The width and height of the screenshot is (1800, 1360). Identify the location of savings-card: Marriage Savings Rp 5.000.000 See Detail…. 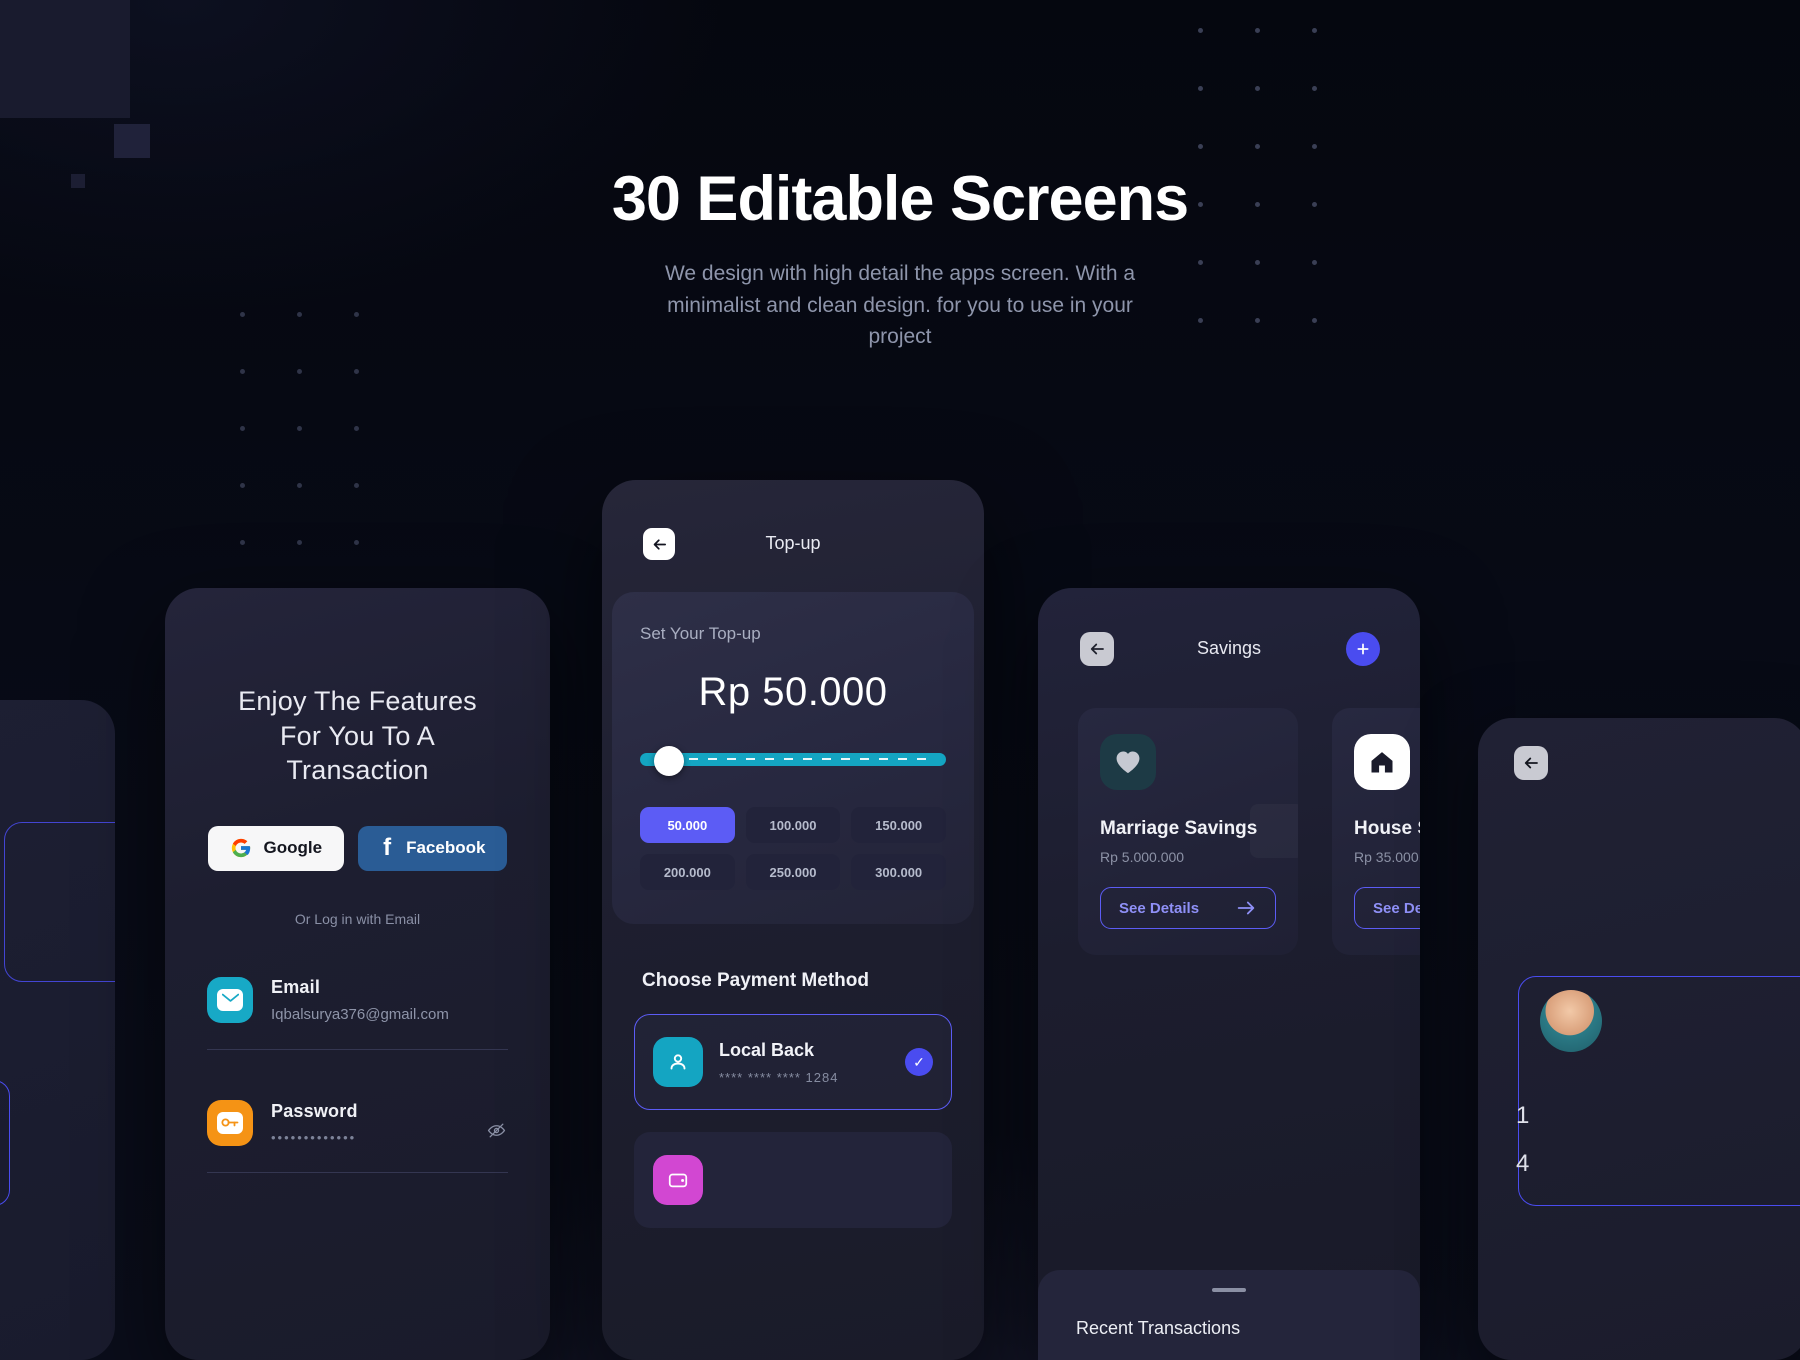
(1188, 831).